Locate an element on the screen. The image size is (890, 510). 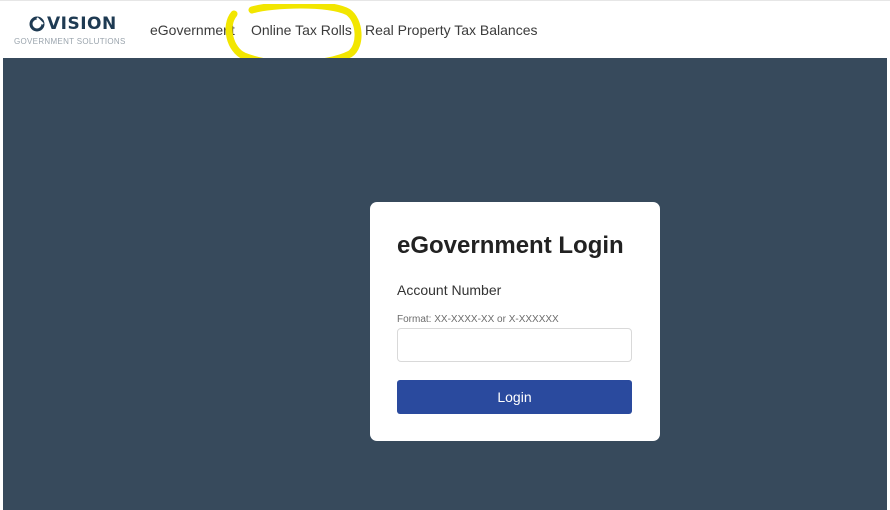
logo-wordmark: VISION is located at coordinates (82, 24).